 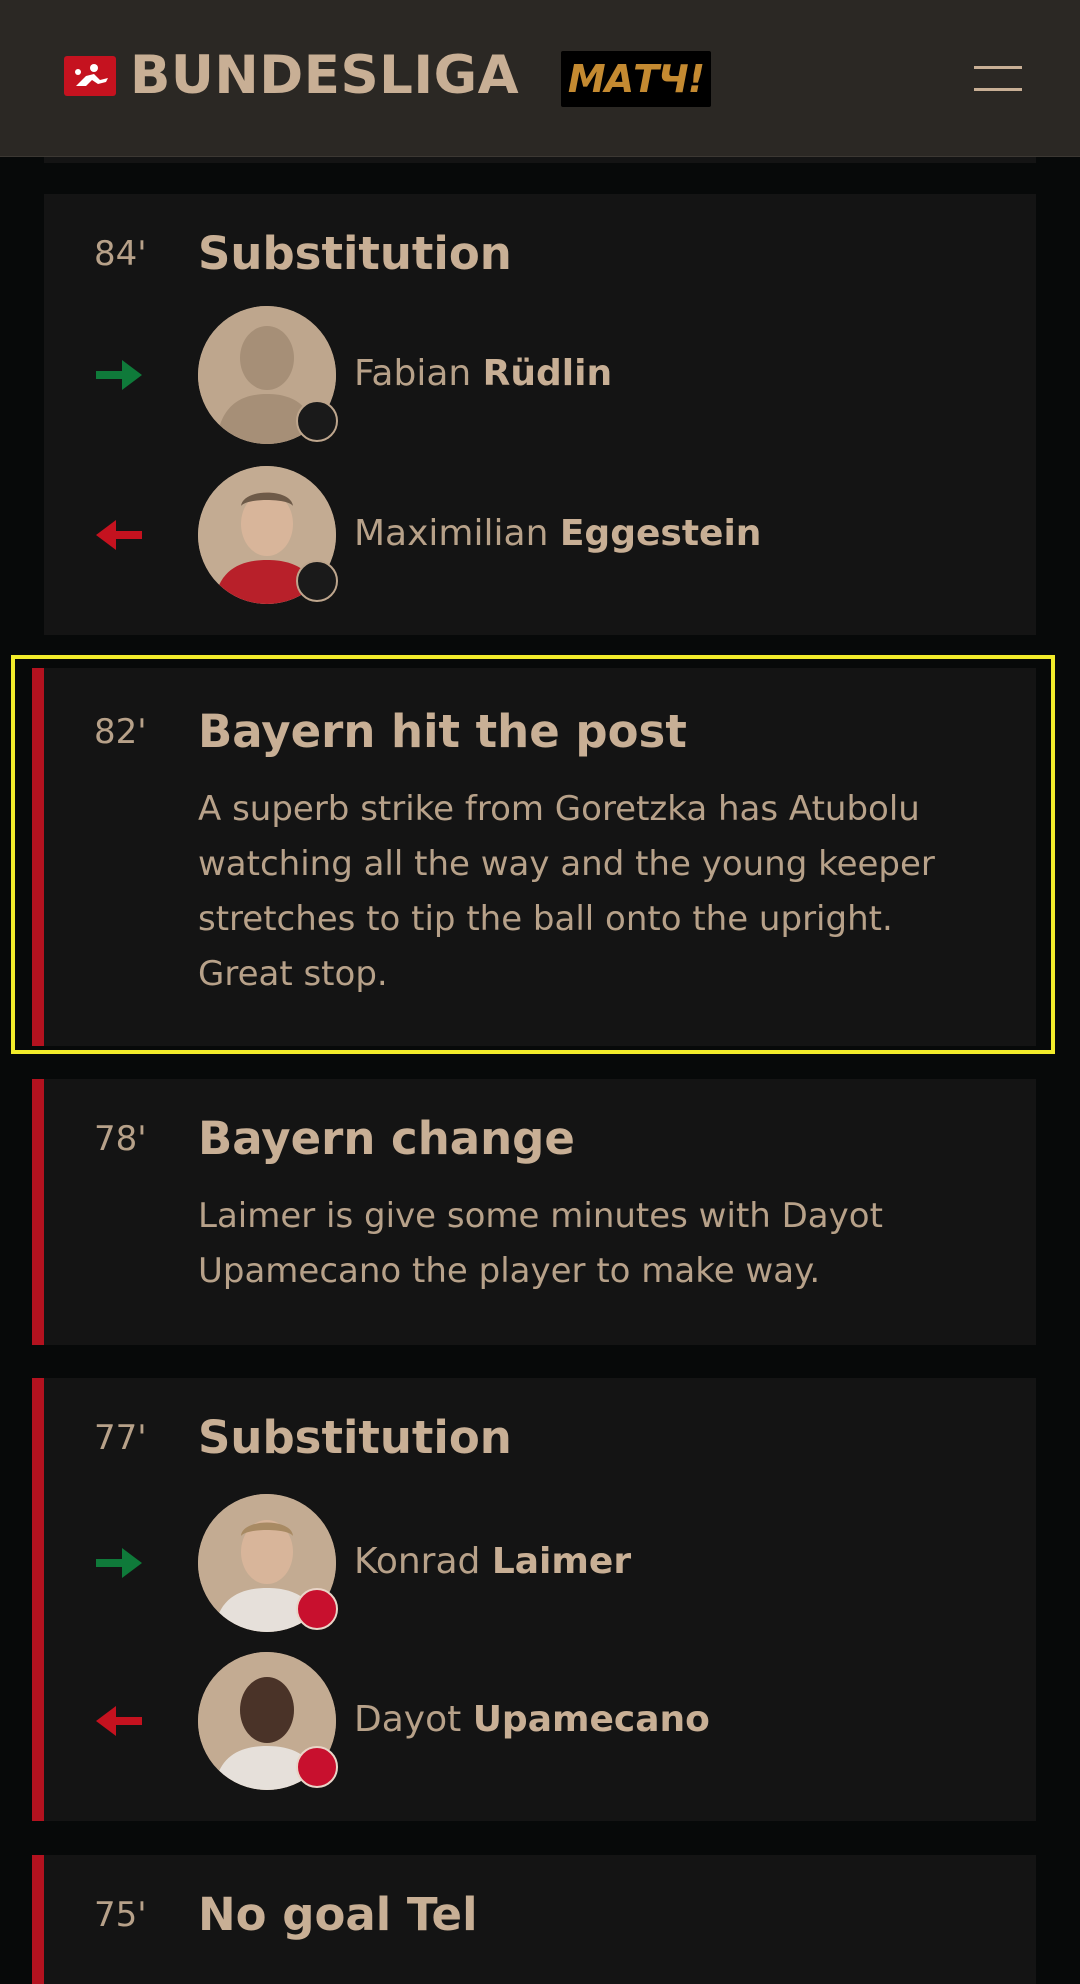 I want to click on app-header: BUNDESLIGA МАТЧ!, so click(x=540, y=78).